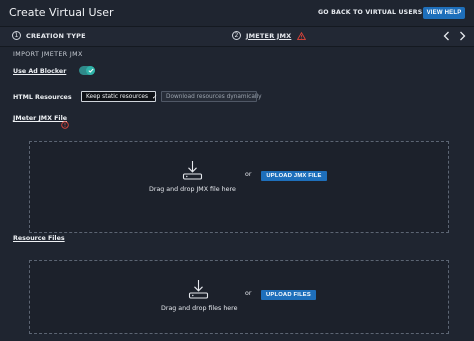  I want to click on previous-step-button, so click(446, 36).